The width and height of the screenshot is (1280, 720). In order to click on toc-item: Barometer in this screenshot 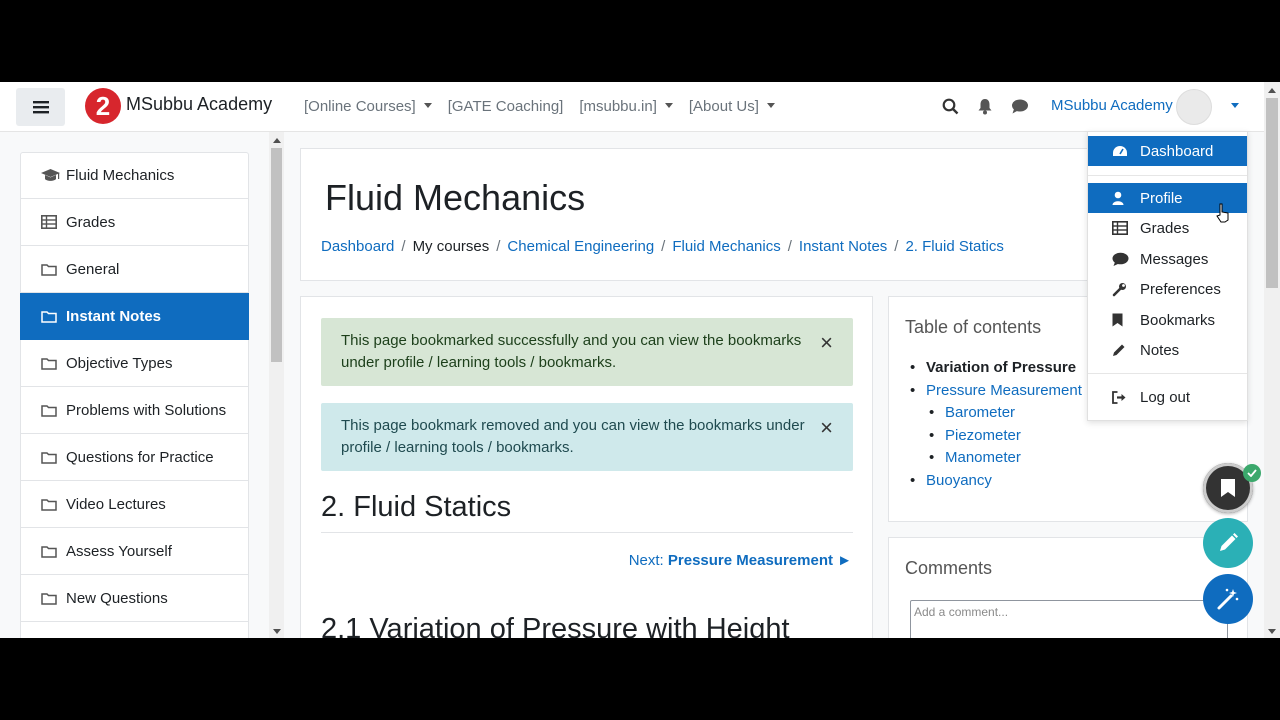, I will do `click(993, 413)`.